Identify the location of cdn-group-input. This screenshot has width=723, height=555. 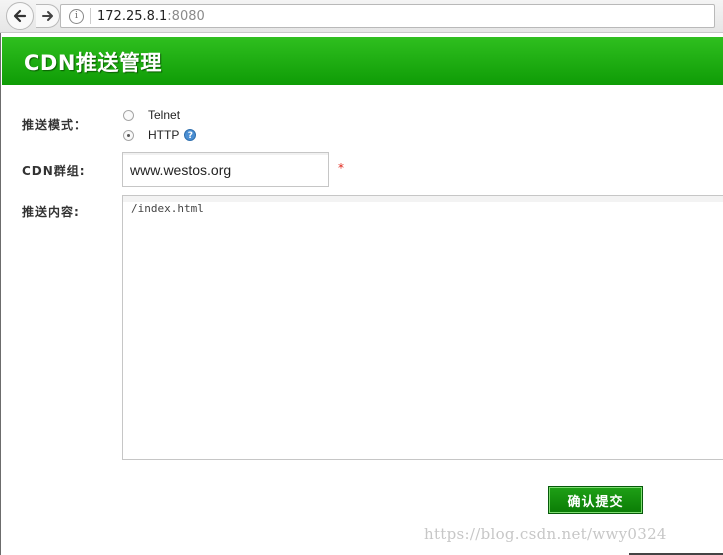
(225, 169).